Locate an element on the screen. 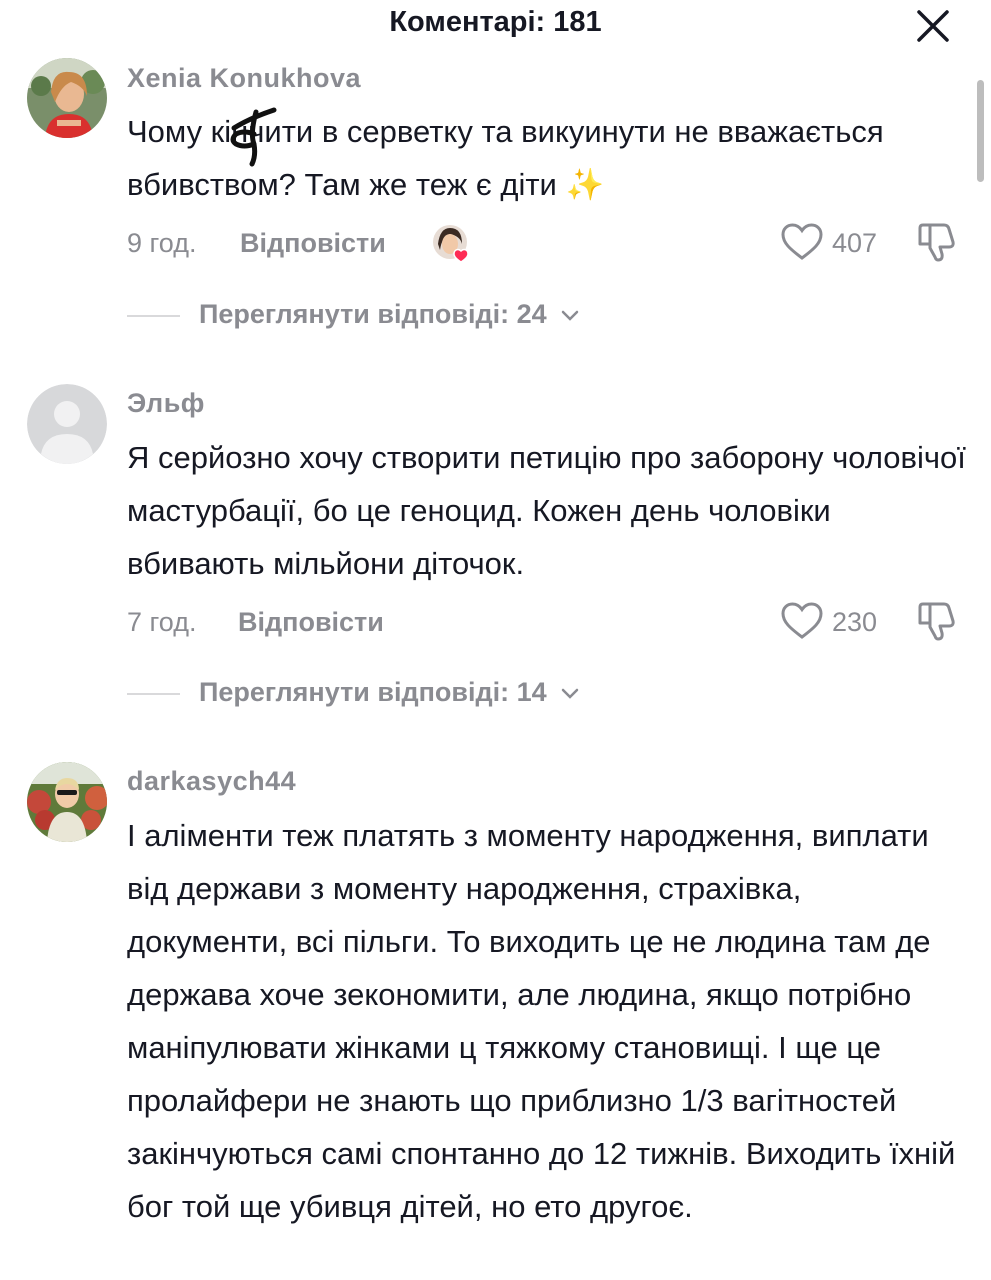 The height and width of the screenshot is (1280, 991). comments-title: Коментарі: 181 is located at coordinates (495, 22).